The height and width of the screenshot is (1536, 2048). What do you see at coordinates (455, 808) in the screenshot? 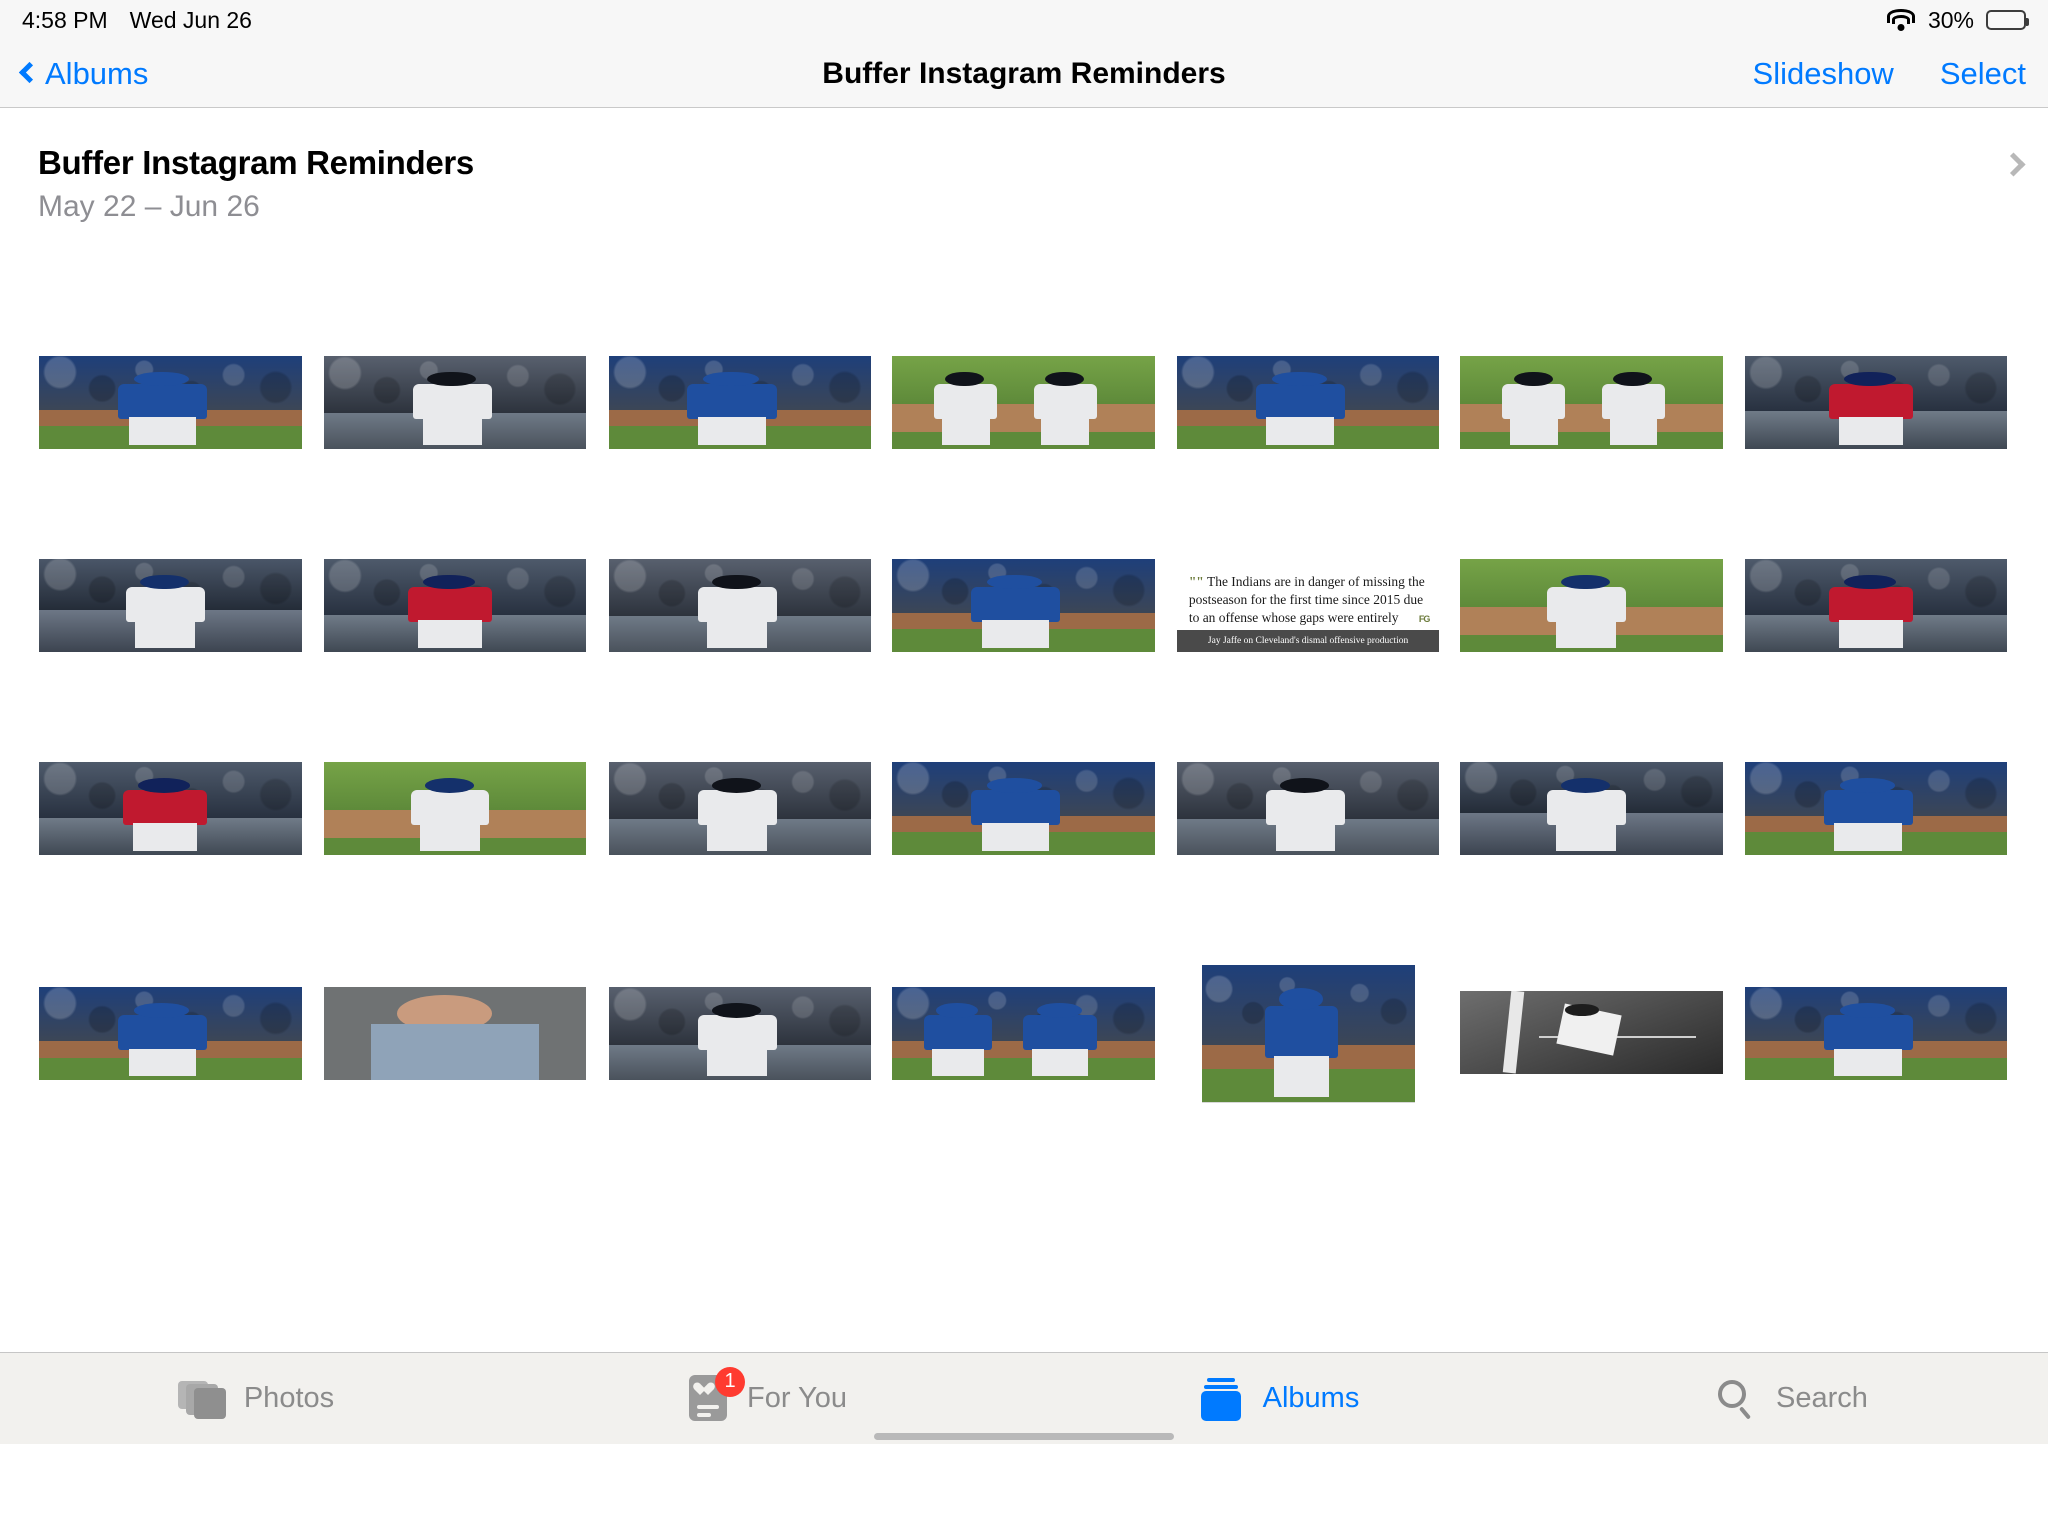
I see `photo-cubs-swing` at bounding box center [455, 808].